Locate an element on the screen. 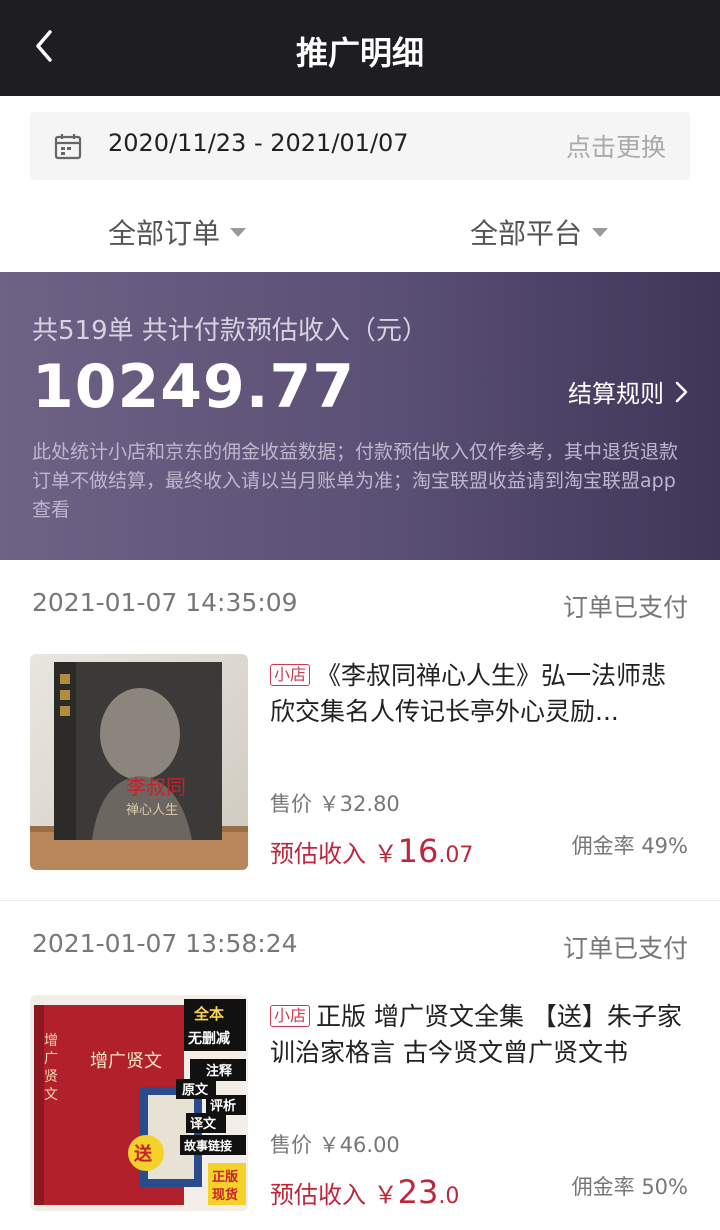  commission-rate: 佣金率 49% is located at coordinates (629, 846).